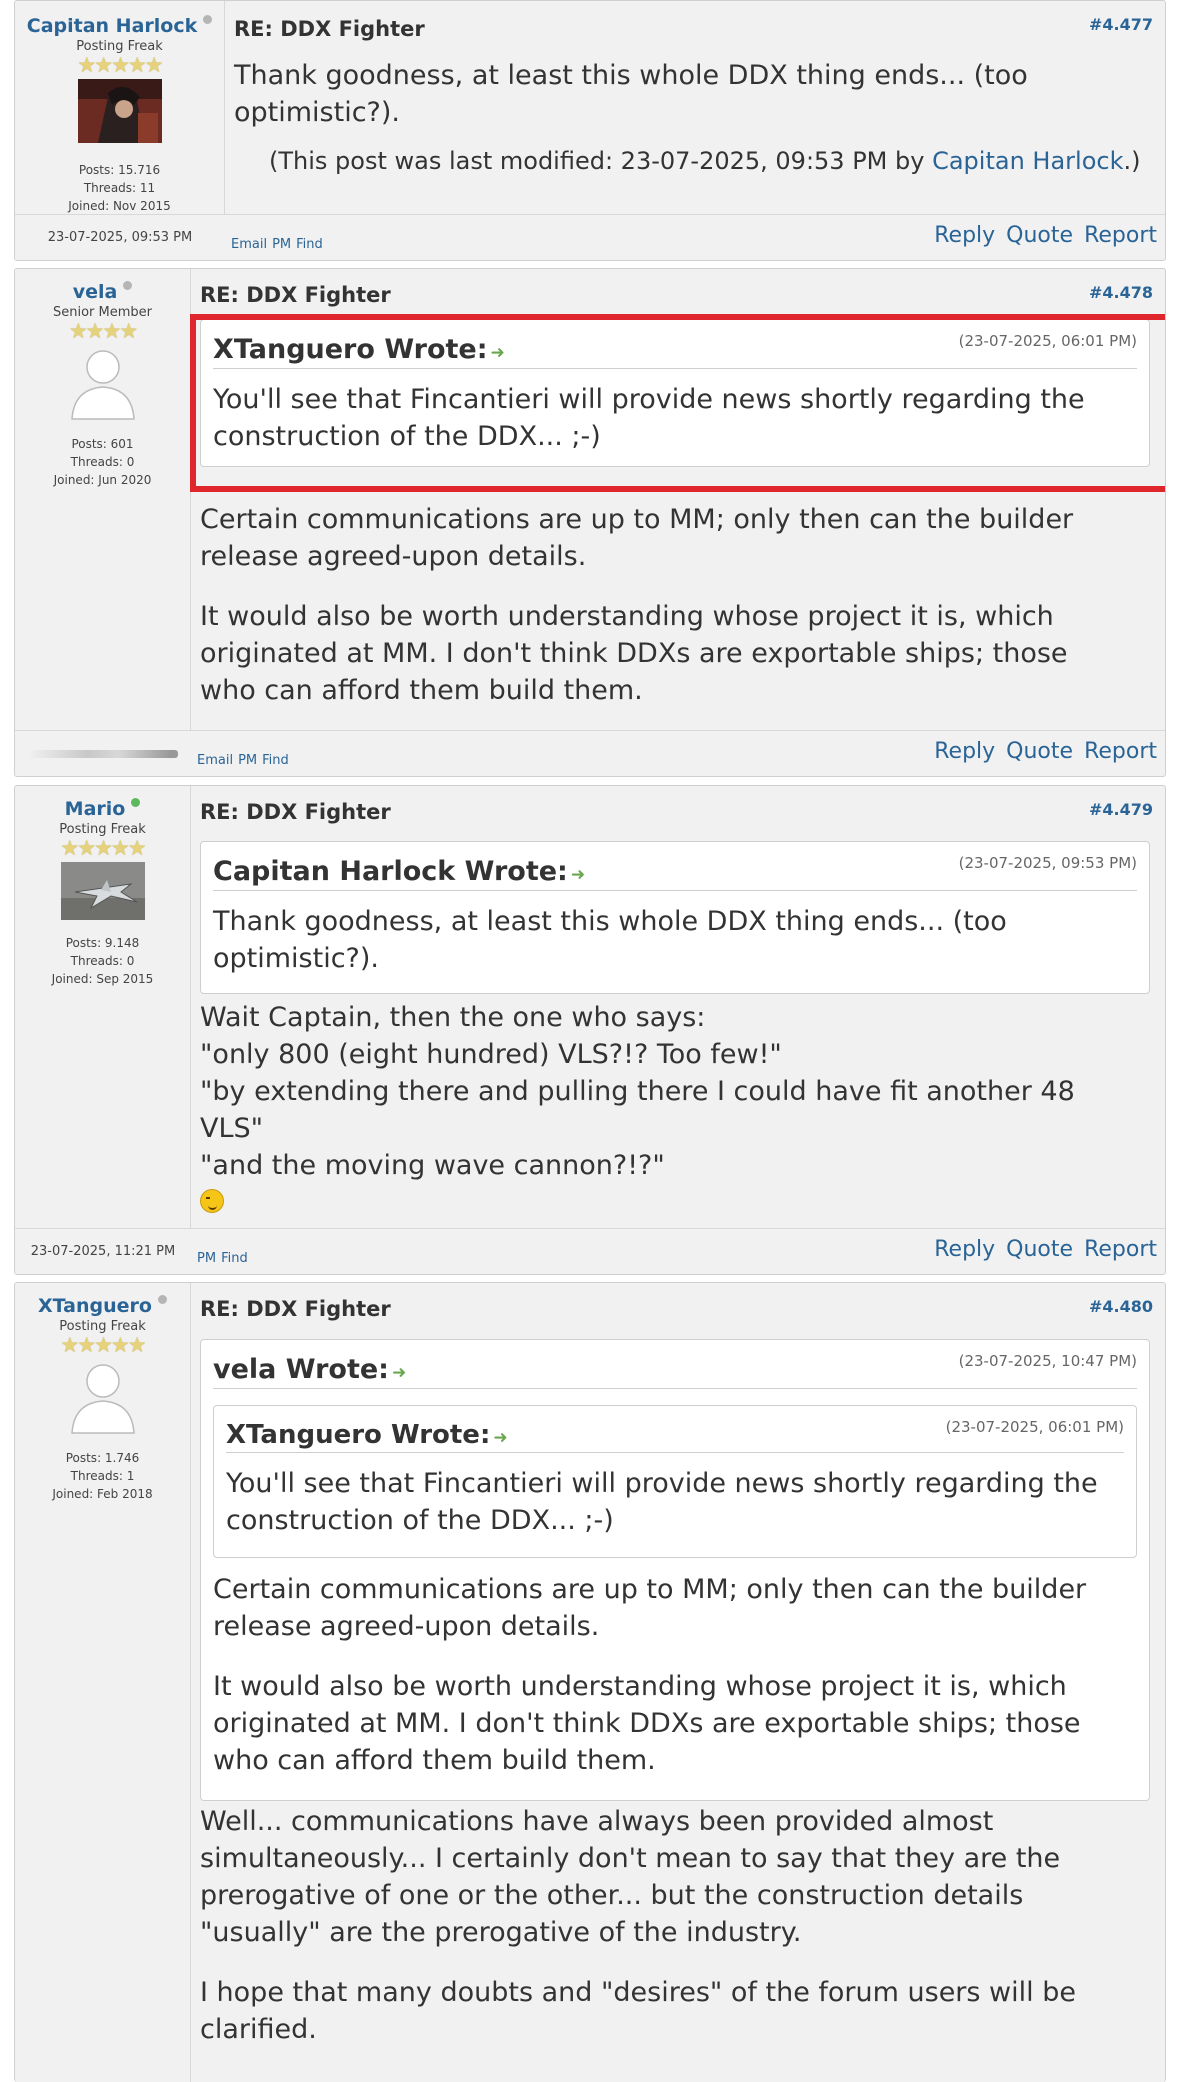 This screenshot has width=1179, height=2082. Describe the element at coordinates (103, 753) in the screenshot. I see `post-date-blurred` at that location.